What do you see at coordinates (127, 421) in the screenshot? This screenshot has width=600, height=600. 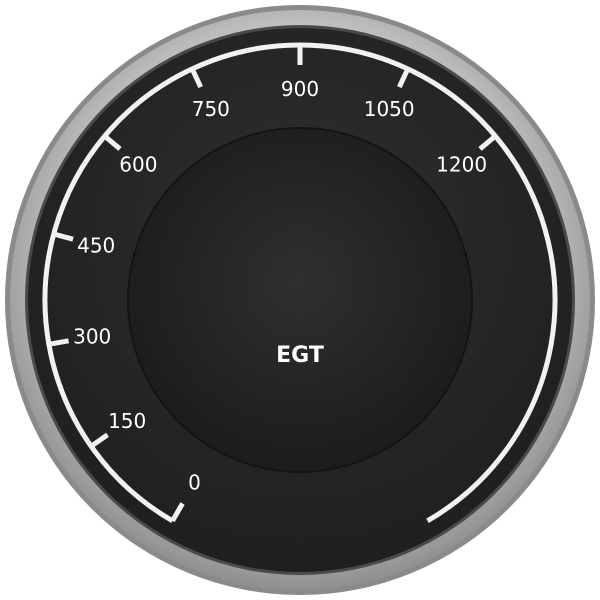 I see `scale-tick-label: 150` at bounding box center [127, 421].